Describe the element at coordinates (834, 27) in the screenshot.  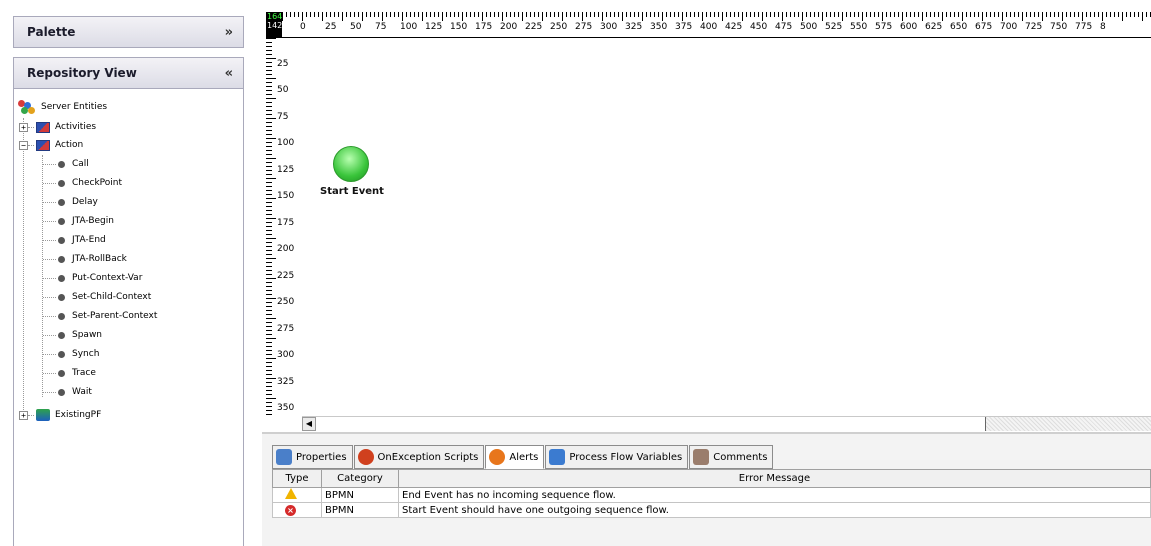
I see `ruler-tick-label: 525` at that location.